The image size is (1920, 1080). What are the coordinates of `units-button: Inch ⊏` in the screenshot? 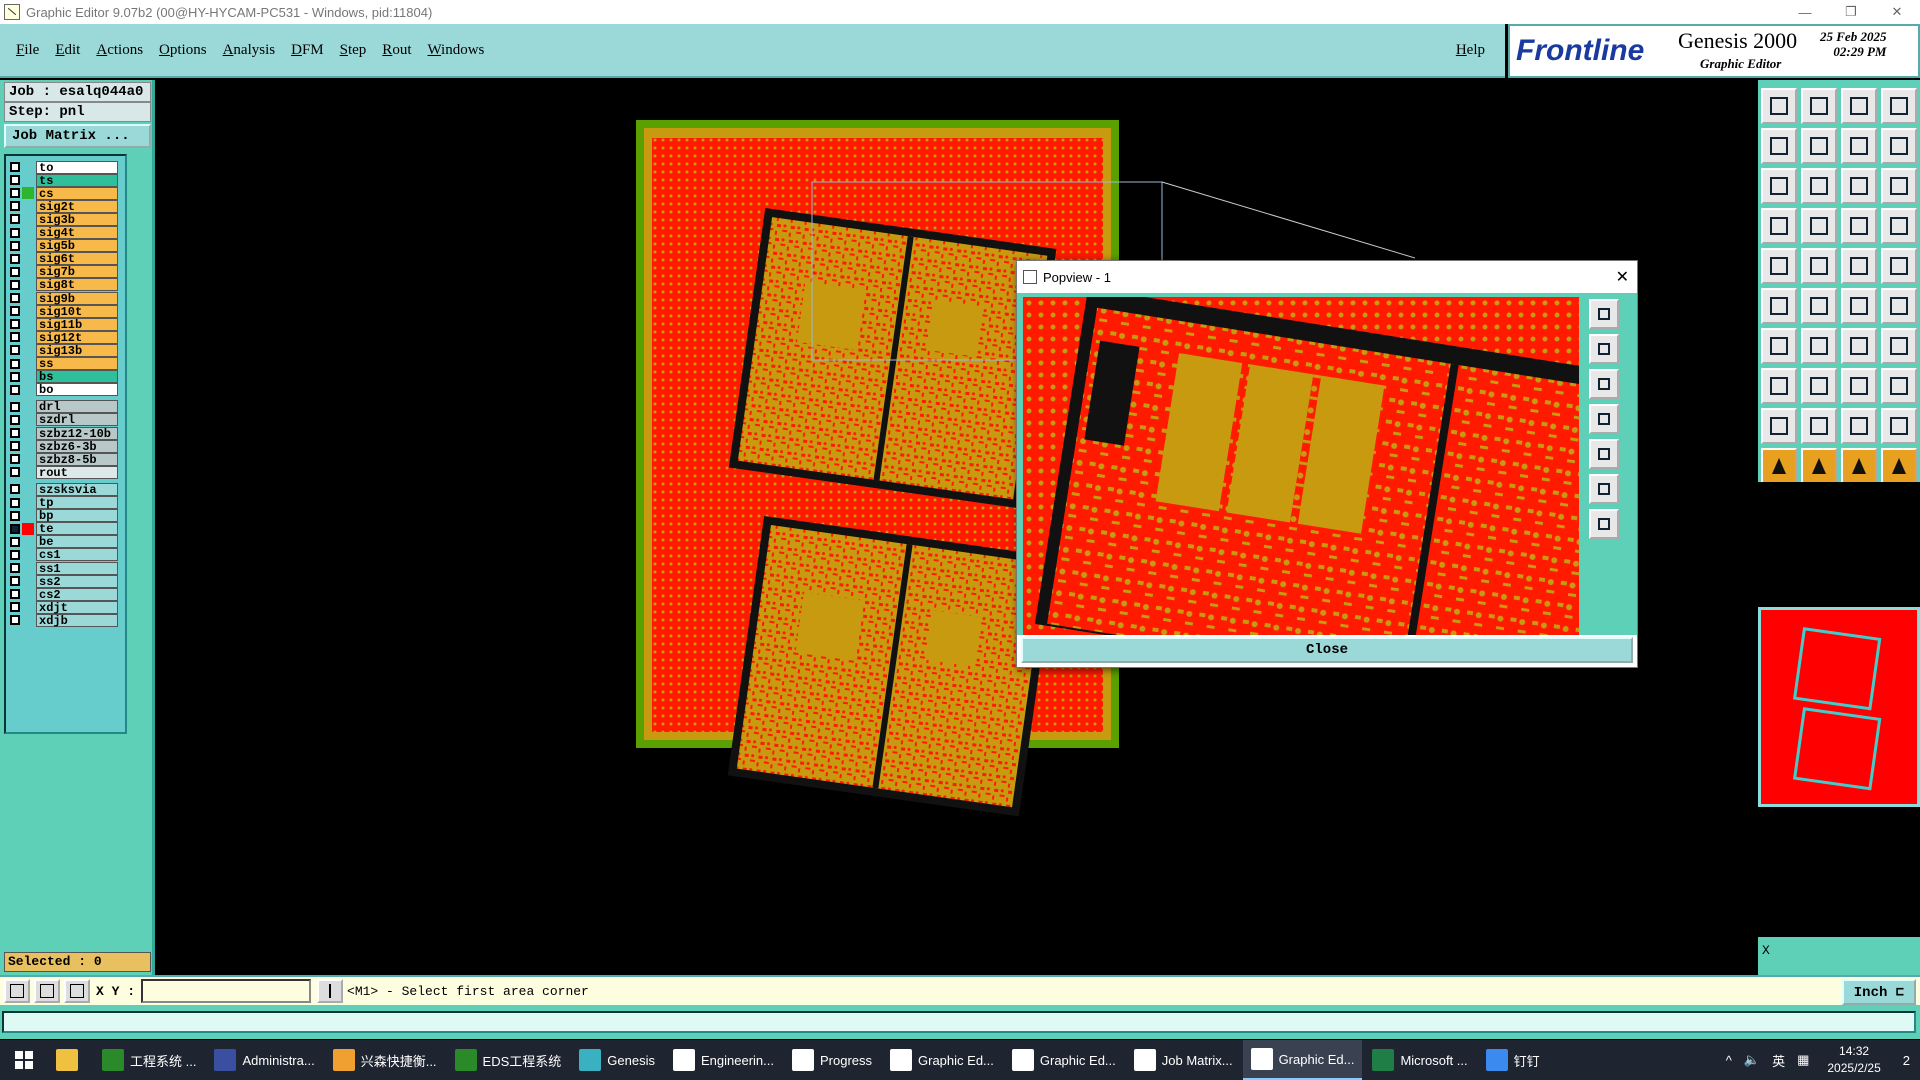 It's located at (1879, 992).